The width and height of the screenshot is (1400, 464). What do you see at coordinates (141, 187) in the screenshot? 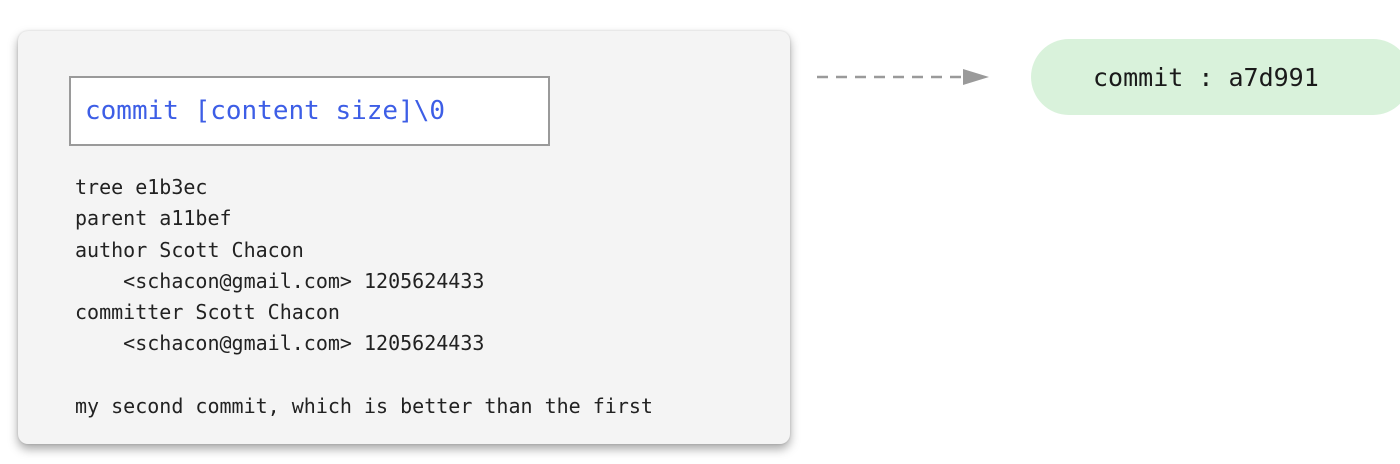
I see `content-line: tree e1b3ec` at bounding box center [141, 187].